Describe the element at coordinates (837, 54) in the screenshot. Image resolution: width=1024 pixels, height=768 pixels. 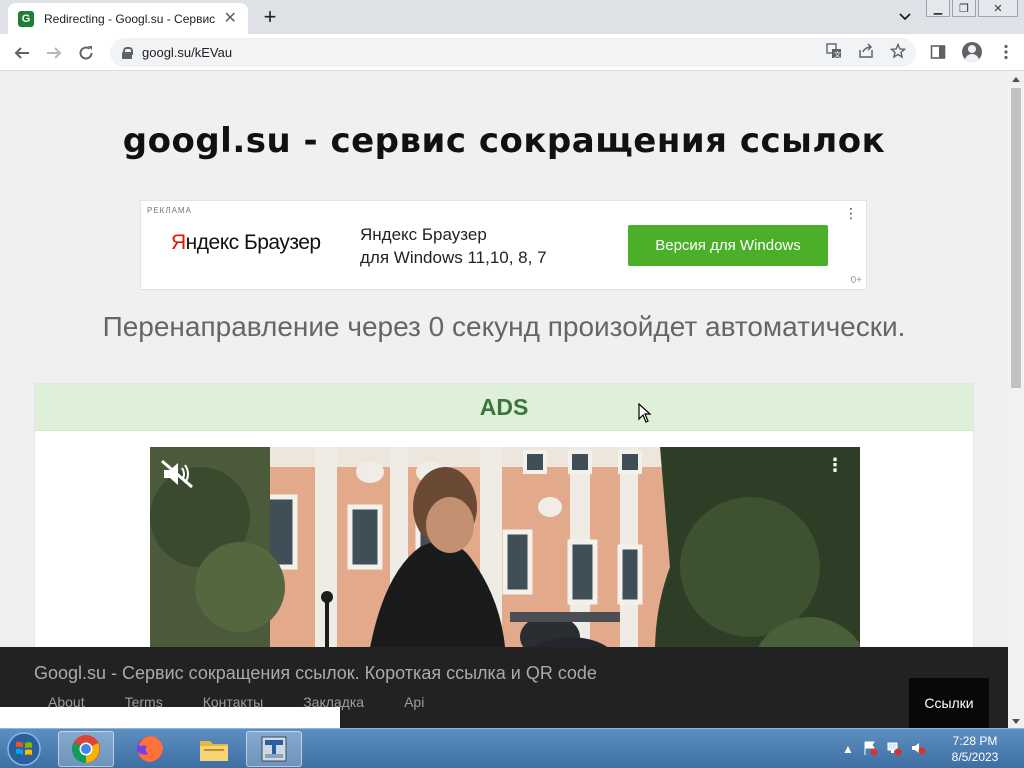
I see `svg-text: 文` at that location.